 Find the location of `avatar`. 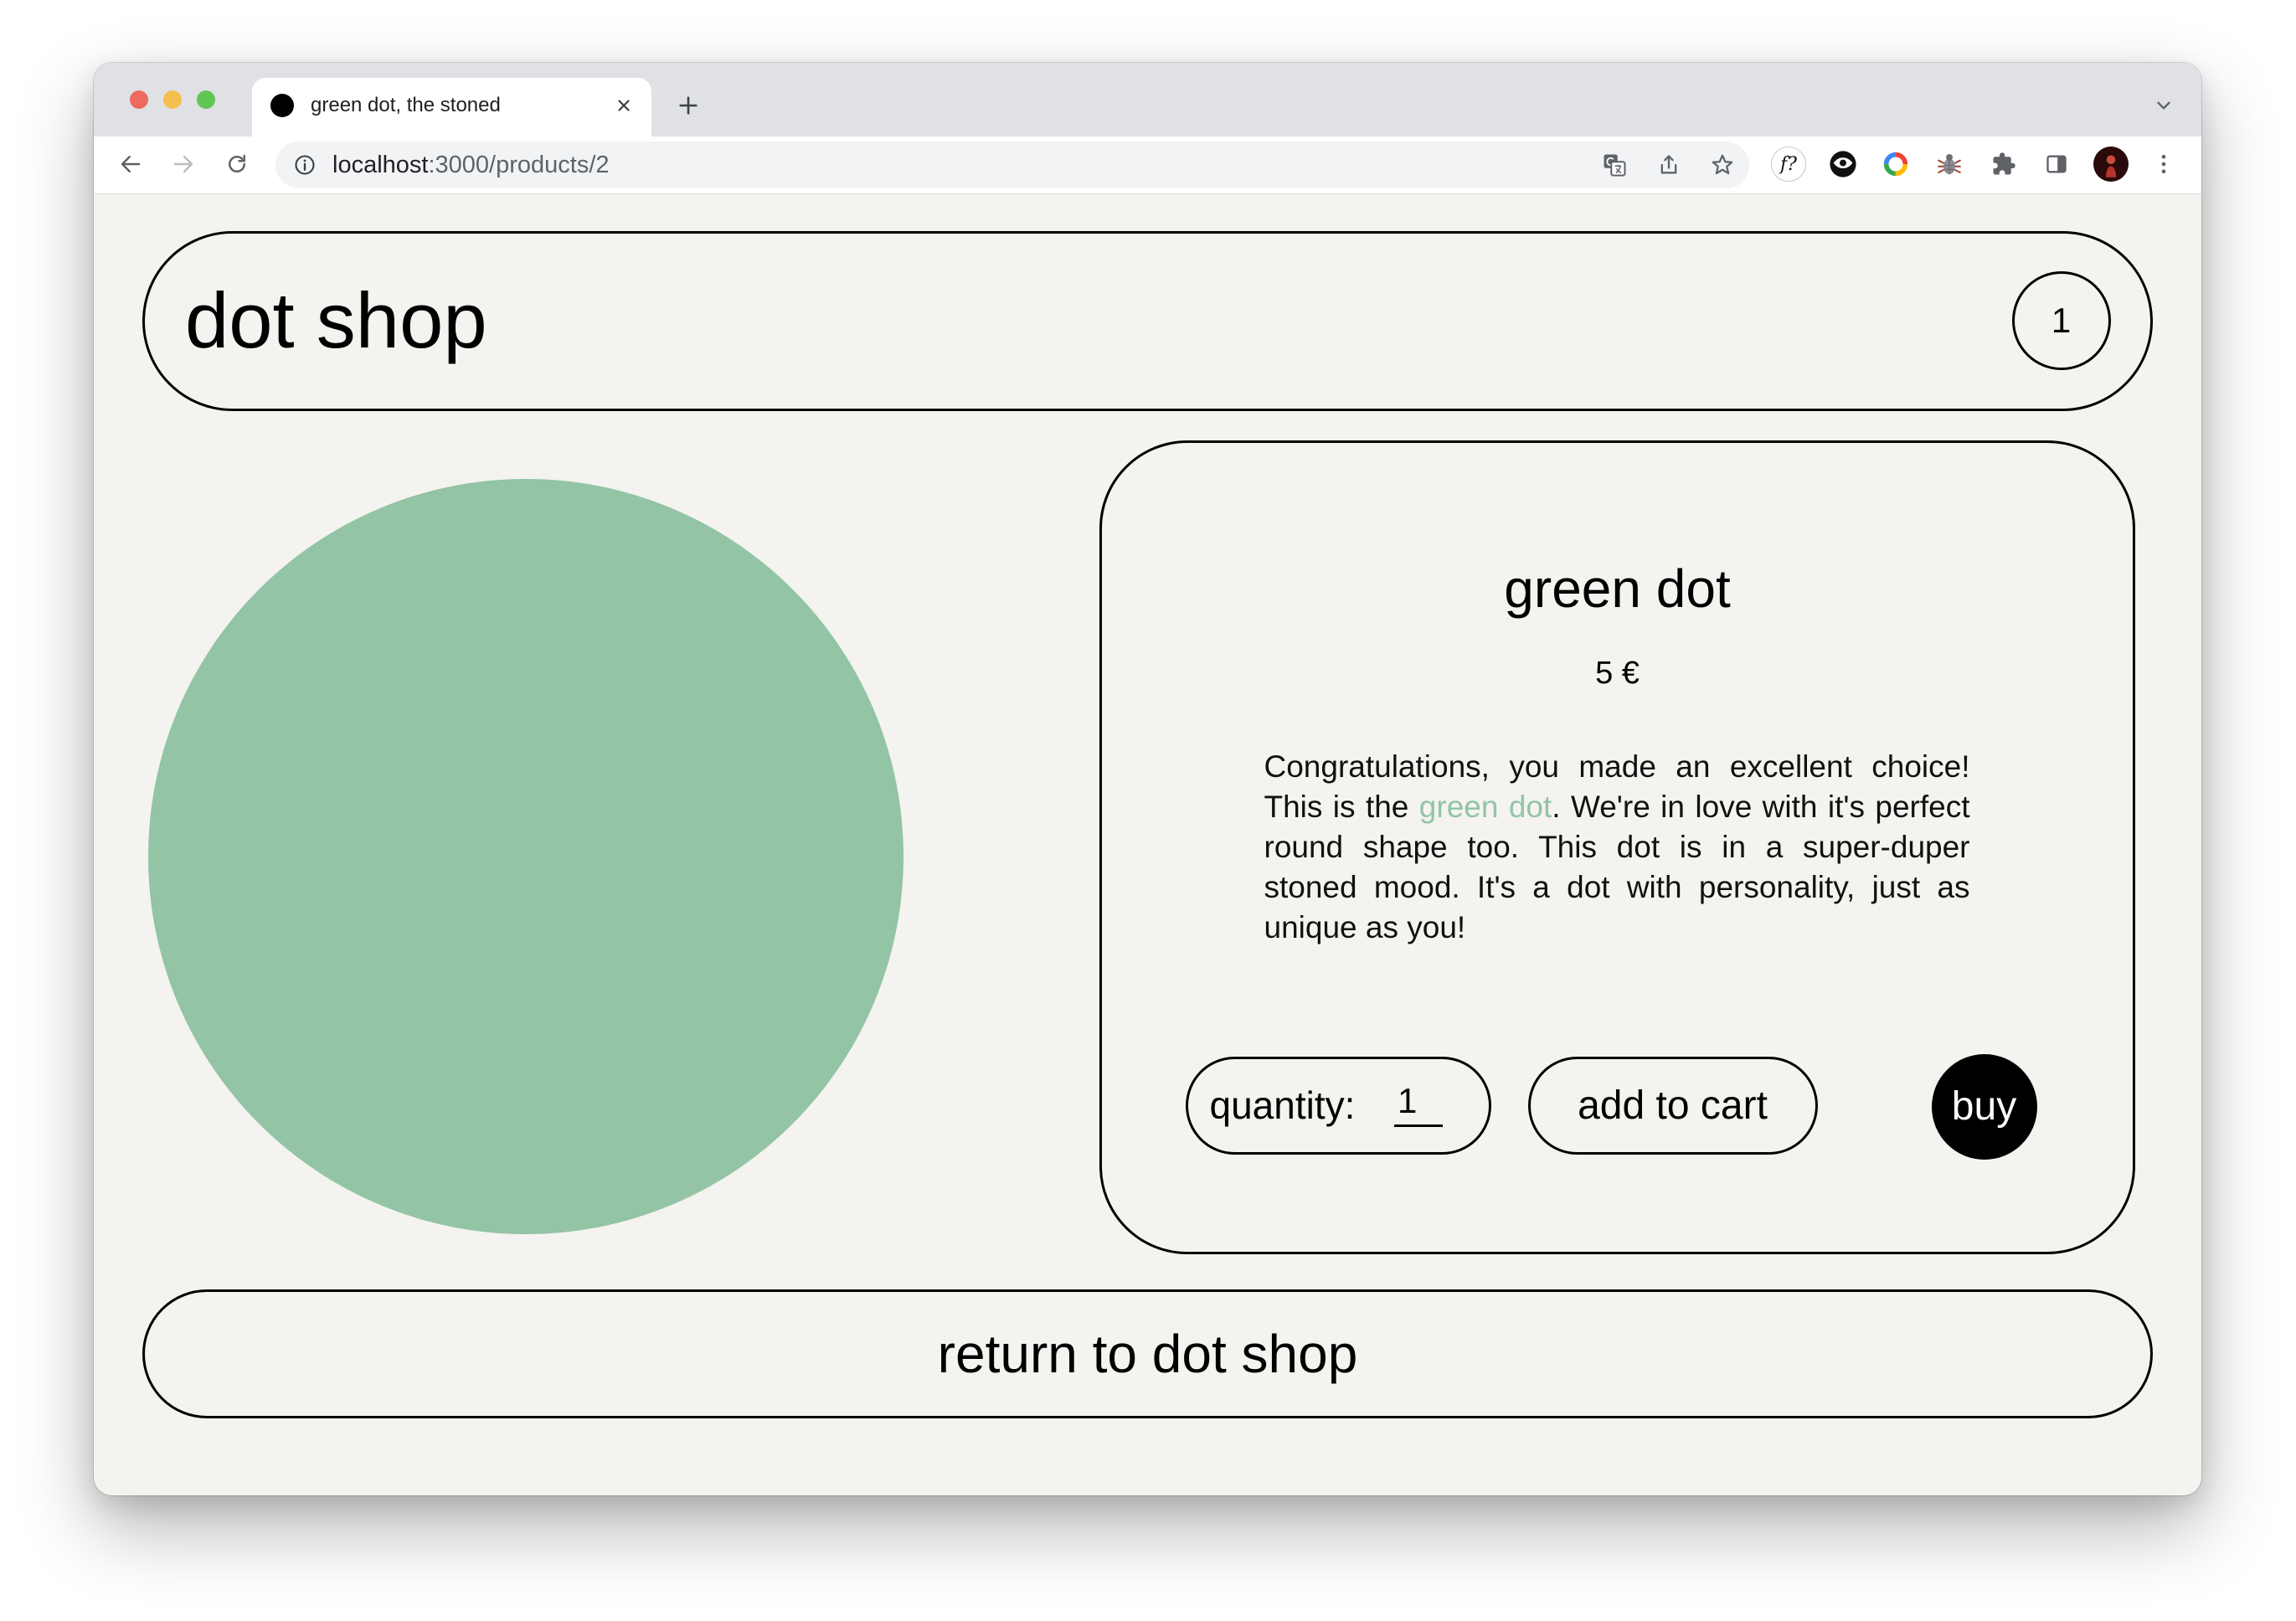

avatar is located at coordinates (2111, 164).